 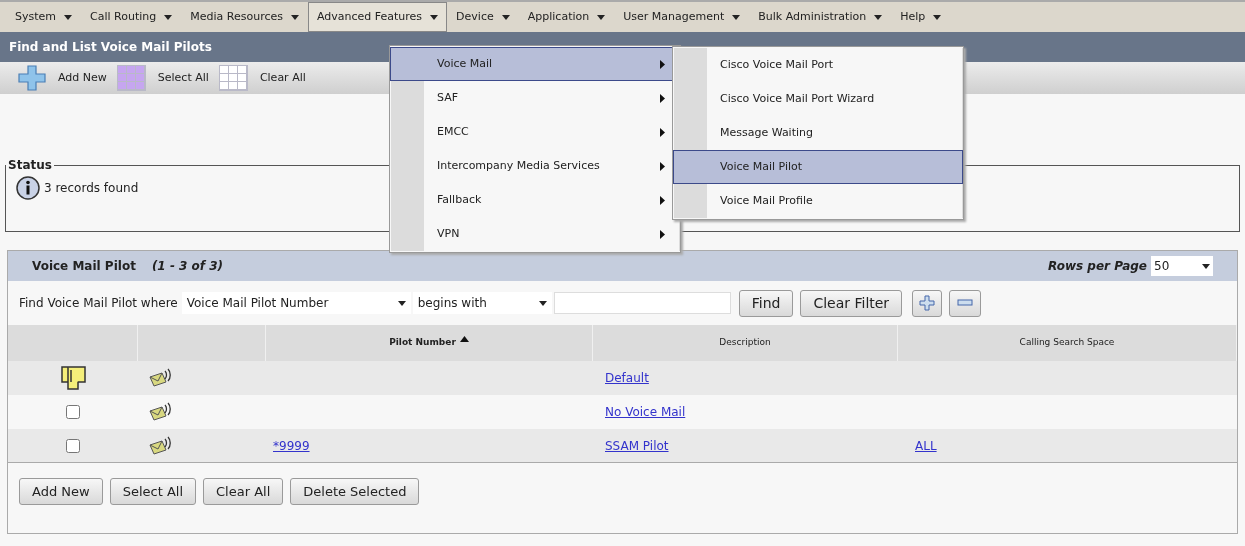 I want to click on info-icon, so click(x=28, y=188).